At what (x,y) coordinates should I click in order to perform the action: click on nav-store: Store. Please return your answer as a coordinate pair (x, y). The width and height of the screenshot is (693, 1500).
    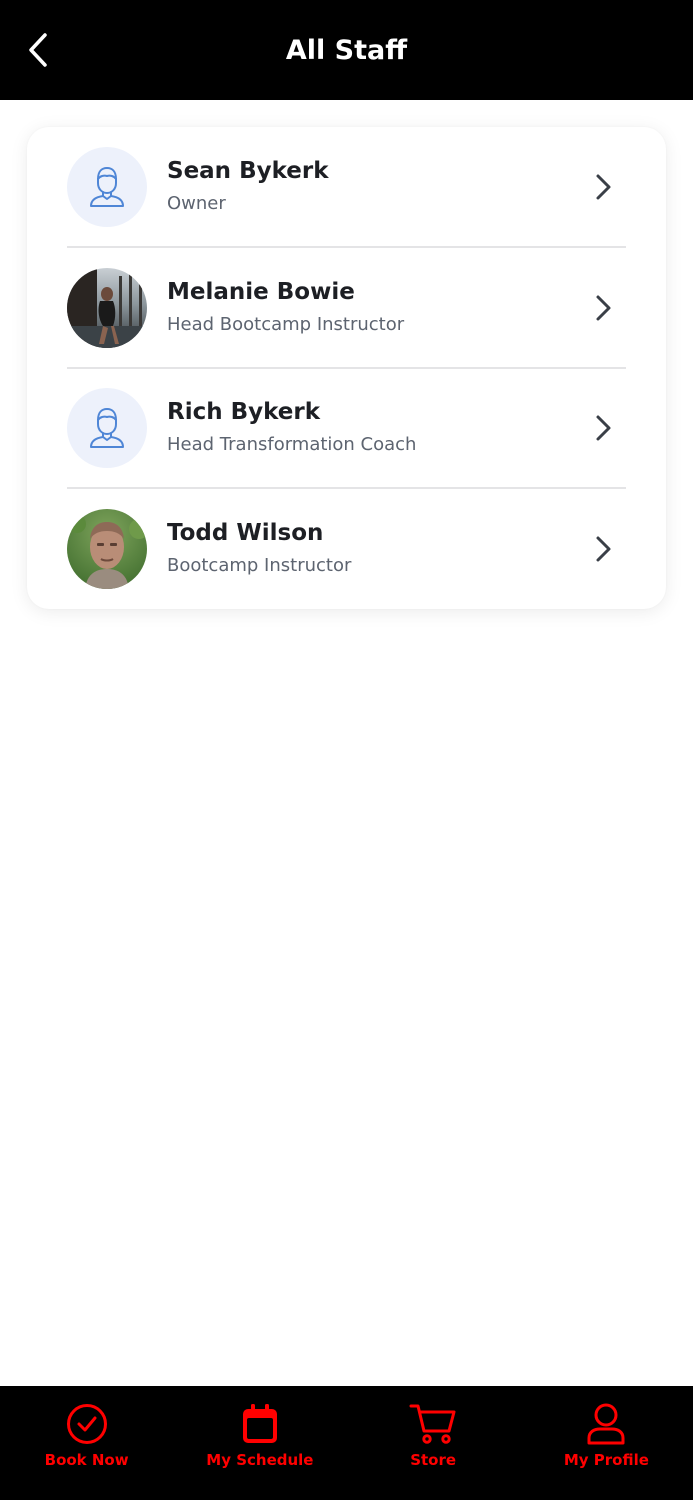
    Looking at the image, I should click on (433, 1443).